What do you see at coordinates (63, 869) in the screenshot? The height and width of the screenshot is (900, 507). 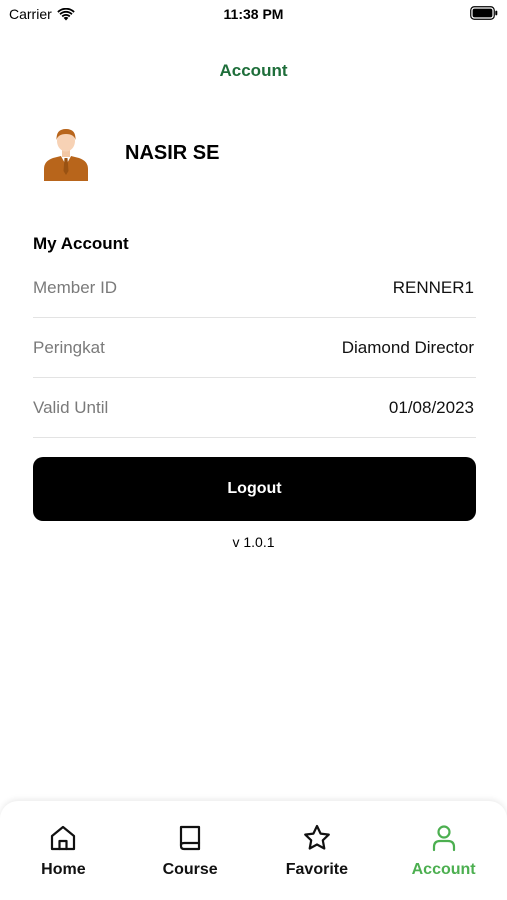 I see `tab-home-label: Home` at bounding box center [63, 869].